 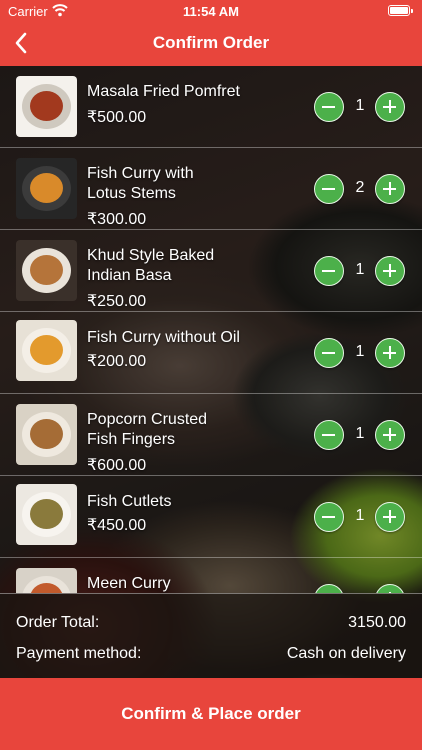 What do you see at coordinates (131, 193) in the screenshot?
I see `item-name-line2: Lotus Stems` at bounding box center [131, 193].